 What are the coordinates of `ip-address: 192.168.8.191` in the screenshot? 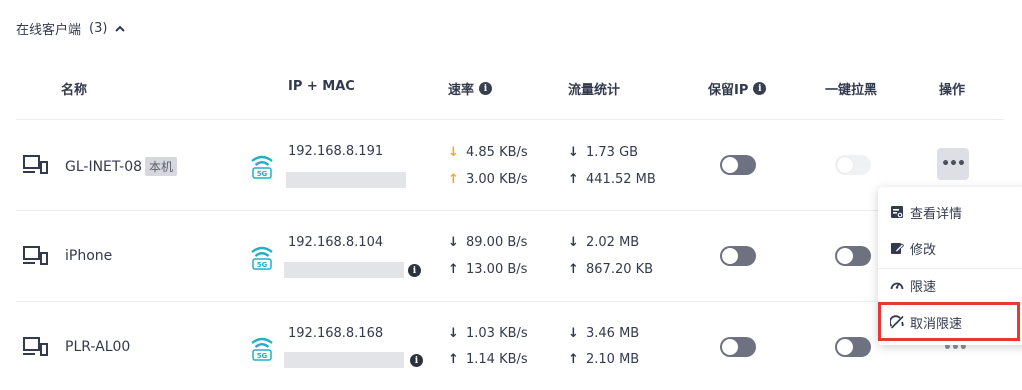 It's located at (336, 151).